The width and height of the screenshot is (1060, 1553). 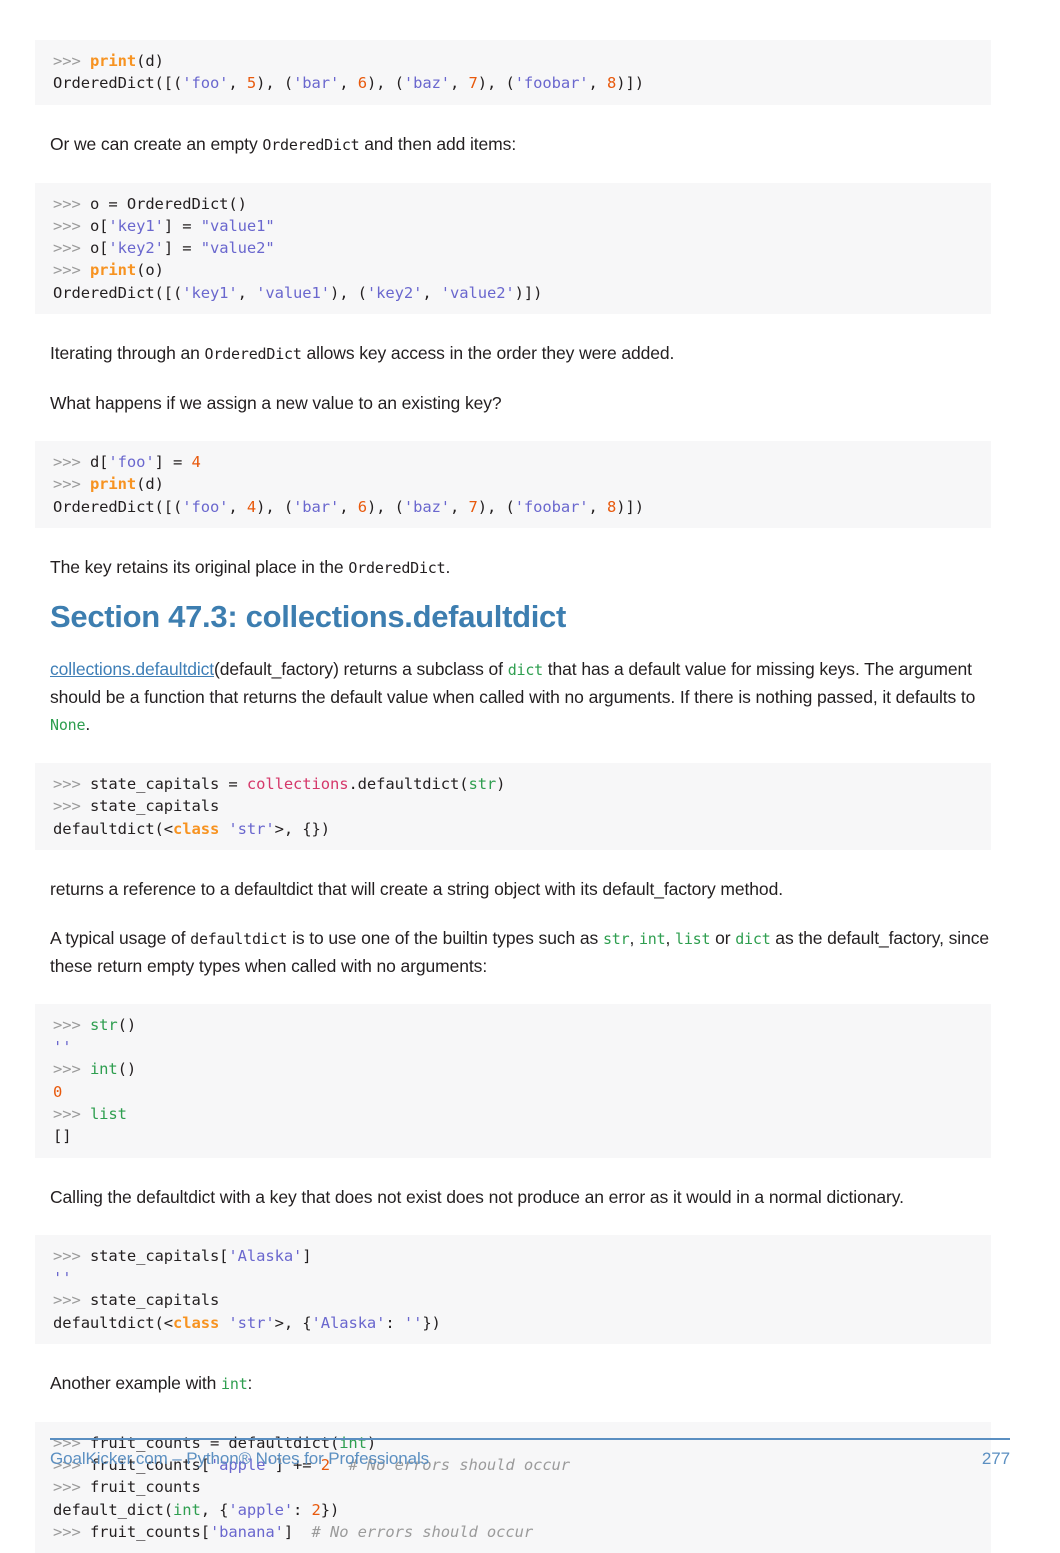 I want to click on inline-code-none: None, so click(x=68, y=724).